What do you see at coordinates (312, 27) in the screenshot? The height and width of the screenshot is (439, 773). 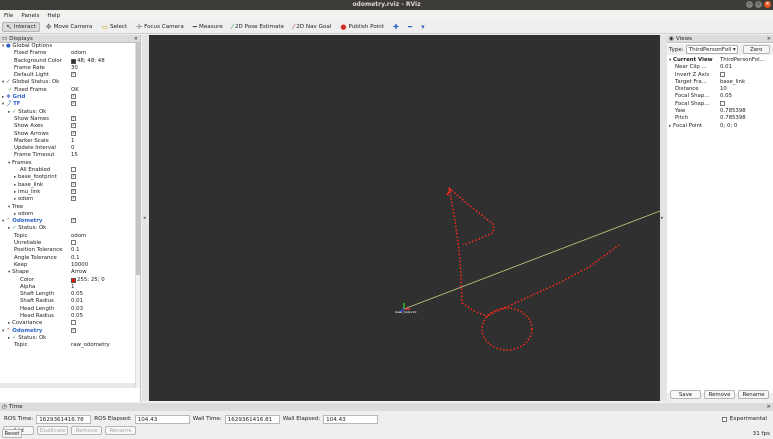 I see `tool-2d-nav-goal: ⁄ 2D Nav Goal` at bounding box center [312, 27].